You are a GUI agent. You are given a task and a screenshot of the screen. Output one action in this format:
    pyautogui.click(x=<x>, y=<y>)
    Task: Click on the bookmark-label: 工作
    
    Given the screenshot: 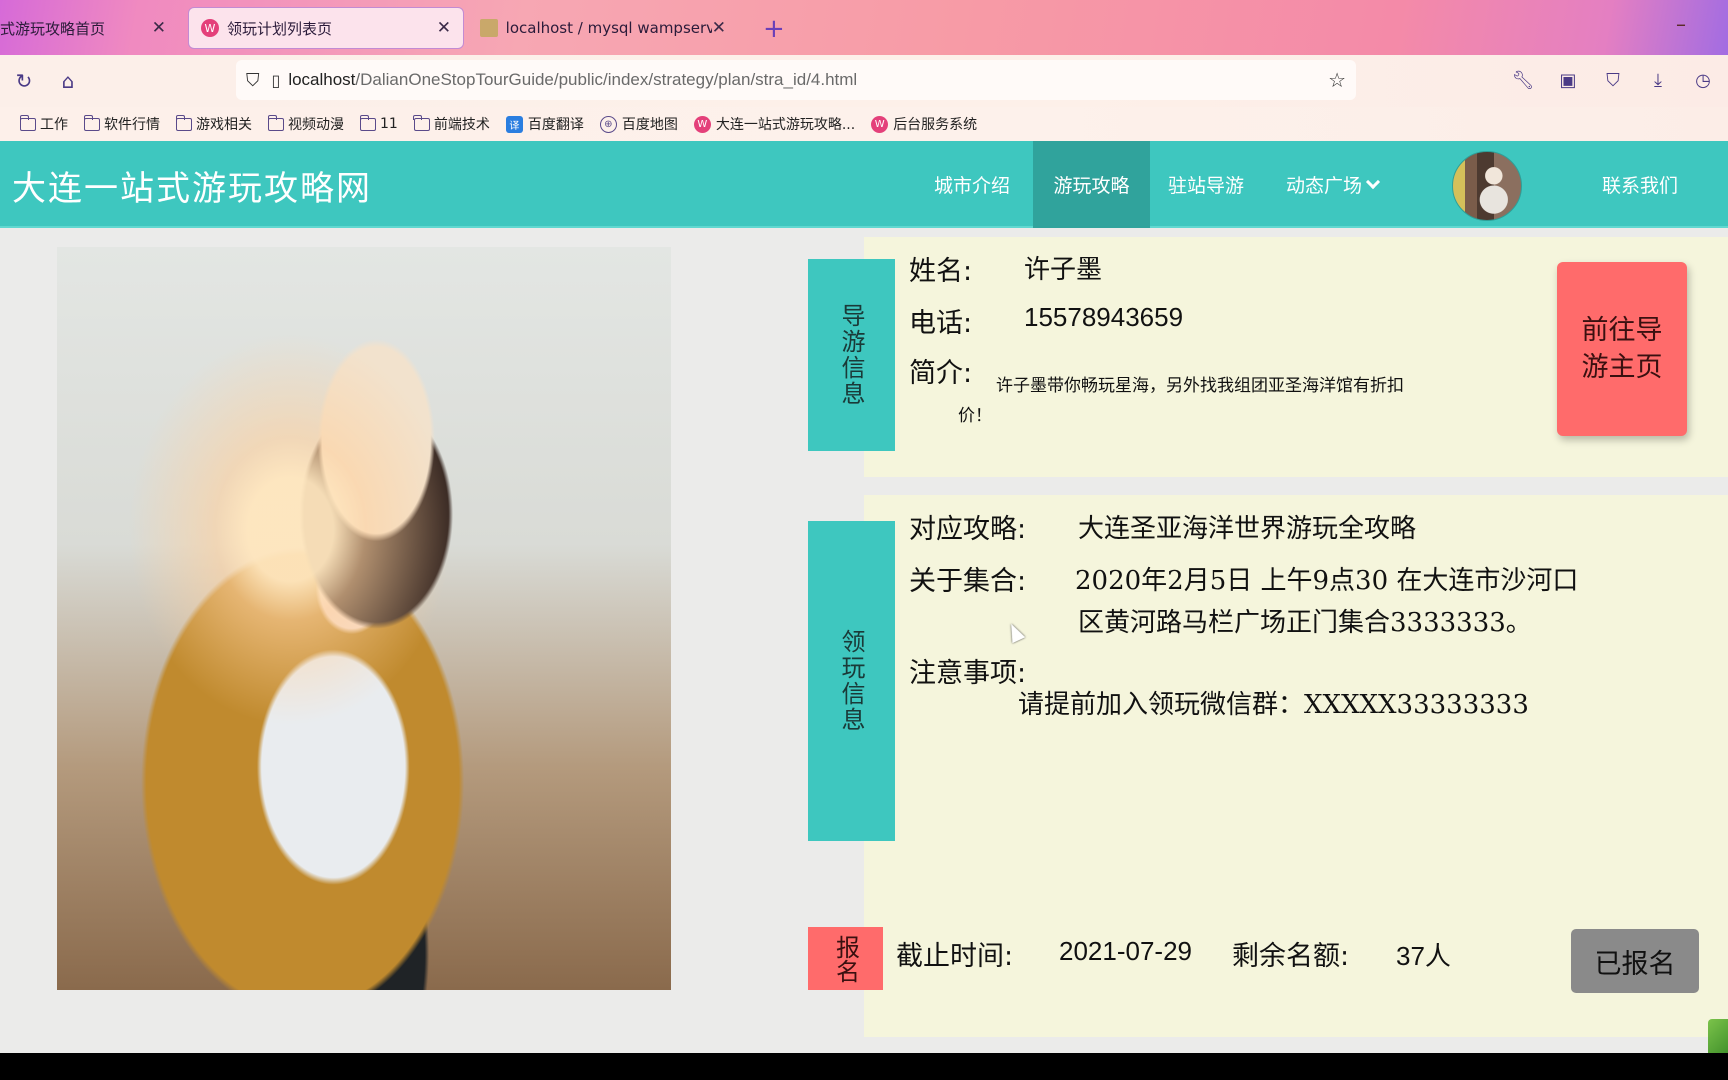 What is the action you would take?
    pyautogui.click(x=54, y=125)
    